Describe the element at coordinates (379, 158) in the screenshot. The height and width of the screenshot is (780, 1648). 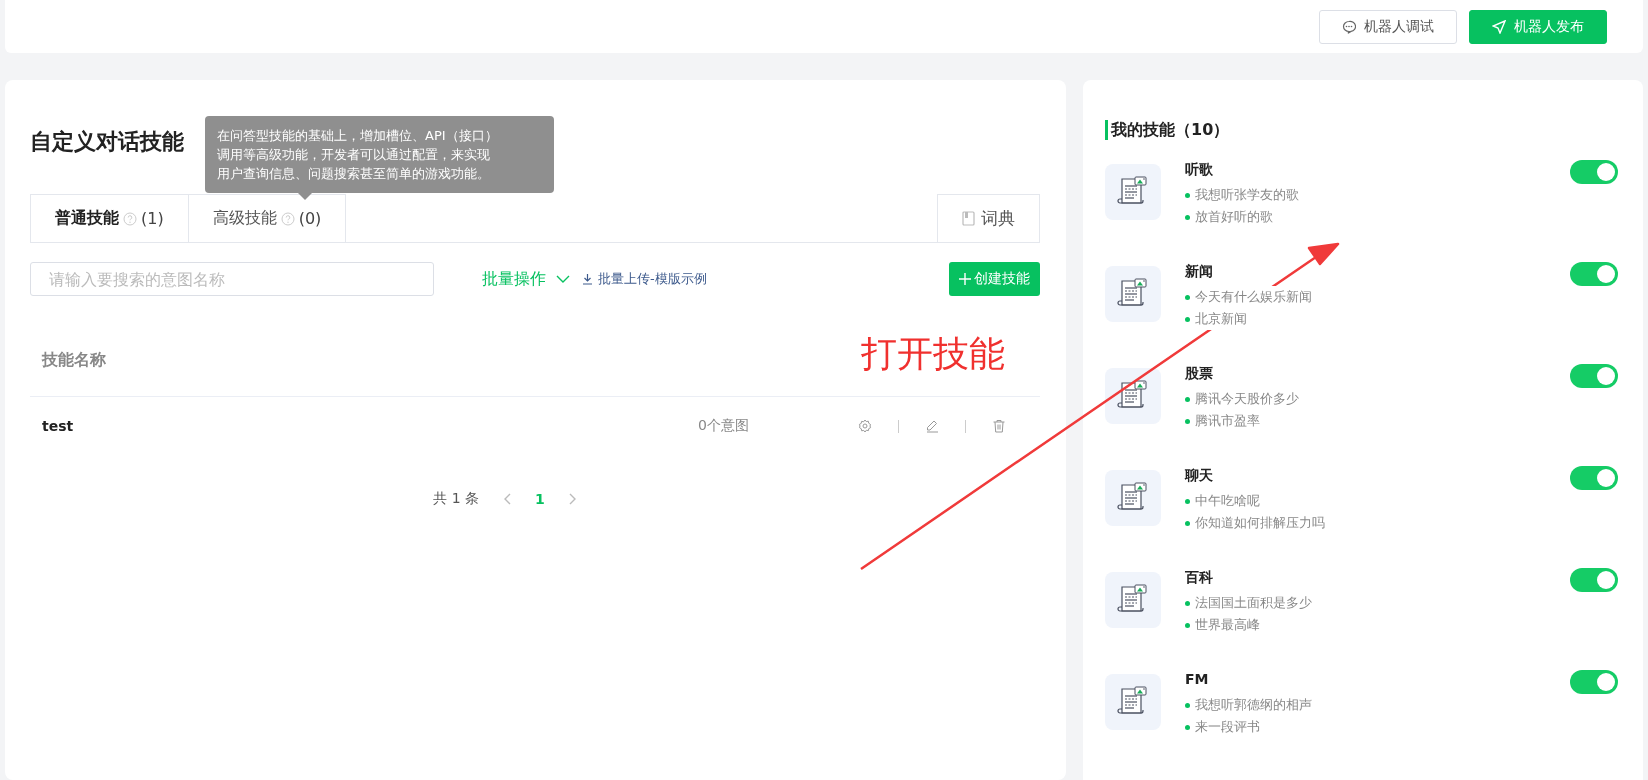
I see `tooltip: 在问答型技能的基础上，增加槽位、API（接口） 调用等高级功能，开发者可以通过配置，来实现 用户查询信息、问题搜索甚至简单的游戏功能。` at that location.